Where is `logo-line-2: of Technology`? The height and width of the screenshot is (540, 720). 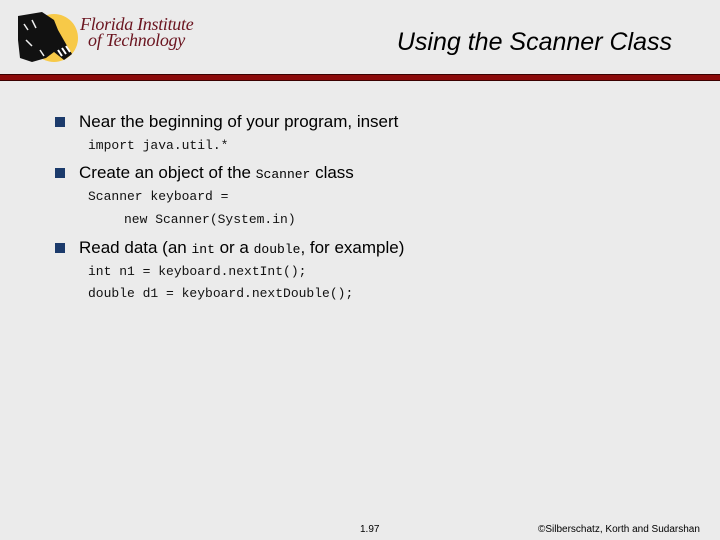 logo-line-2: of Technology is located at coordinates (136, 40).